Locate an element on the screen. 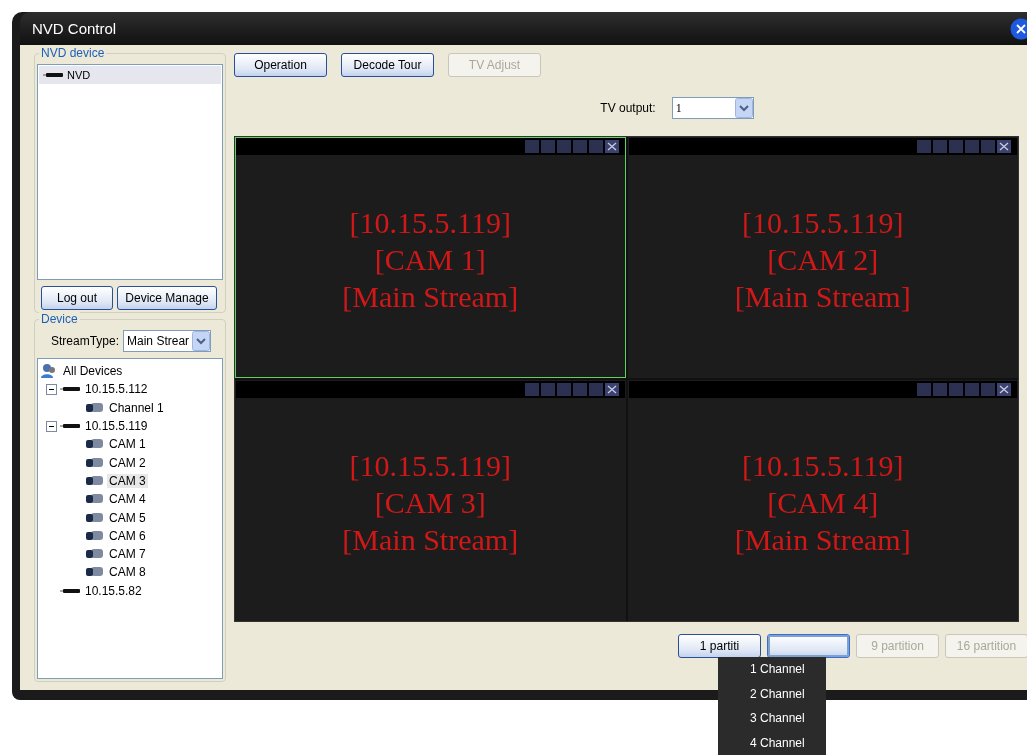 This screenshot has height=755, width=1027. tree-item: CAM 7 is located at coordinates (127, 554).